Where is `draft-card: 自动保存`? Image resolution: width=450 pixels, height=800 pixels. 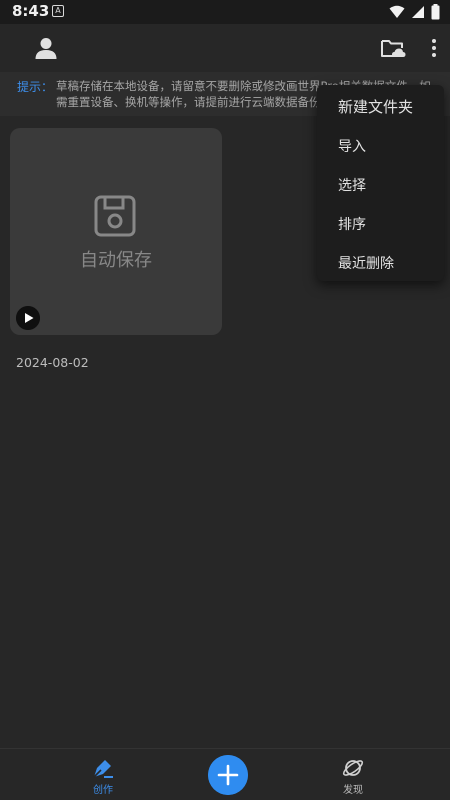 draft-card: 自动保存 is located at coordinates (116, 231).